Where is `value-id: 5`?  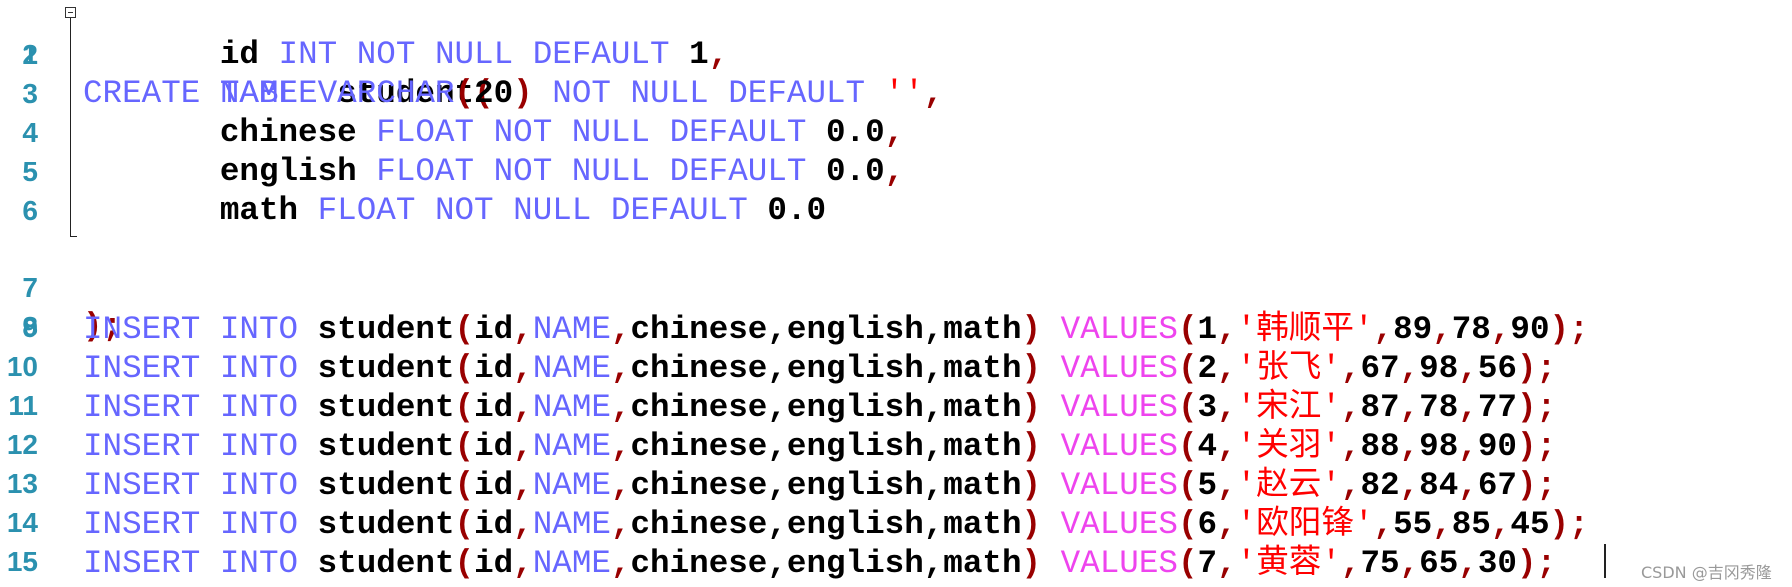
value-id: 5 is located at coordinates (1207, 485).